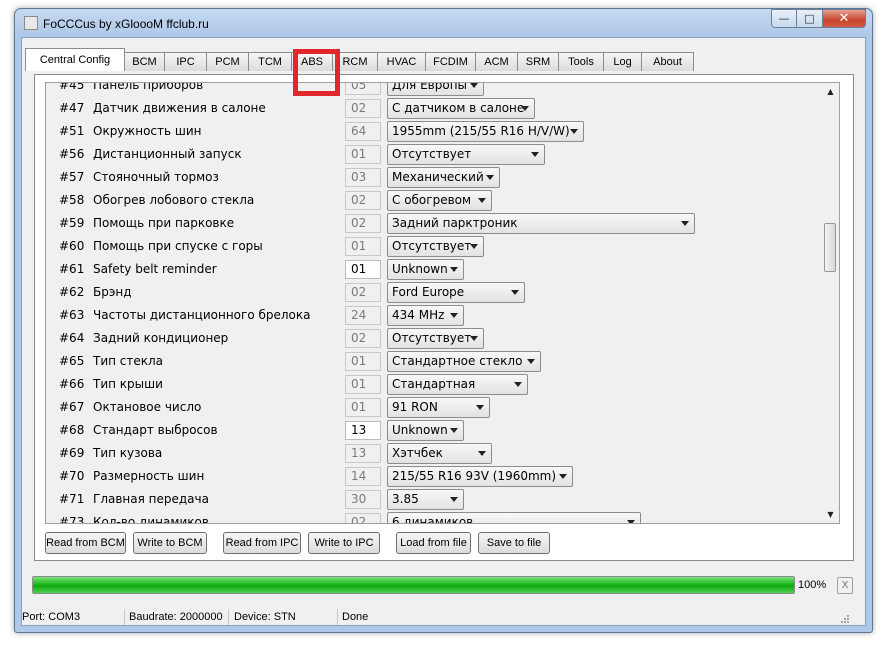 This screenshot has height=654, width=892. What do you see at coordinates (667, 61) in the screenshot?
I see `tab-about: About` at bounding box center [667, 61].